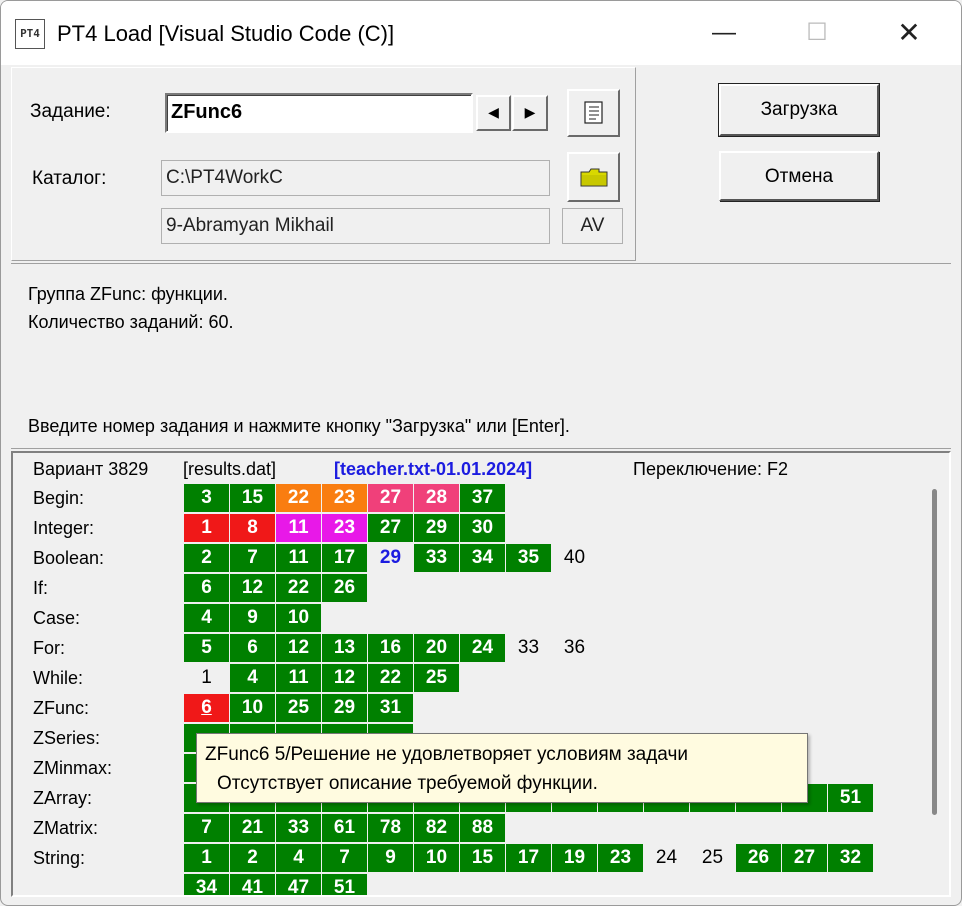 Image resolution: width=962 pixels, height=906 pixels. I want to click on task-cell: 20, so click(436, 648).